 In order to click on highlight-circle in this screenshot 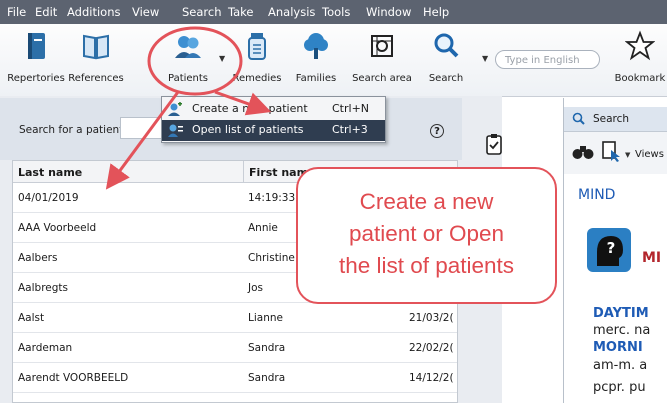, I will do `click(195, 61)`.